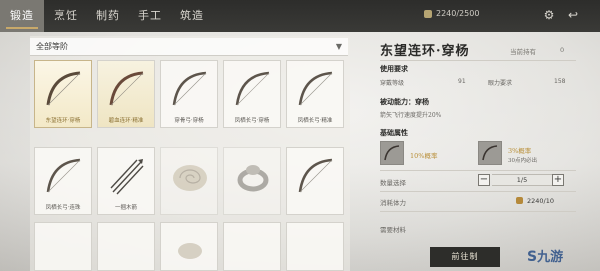 The image size is (600, 271). Describe the element at coordinates (541, 201) in the screenshot. I see `stamina-cost-value: 2240/10` at that location.